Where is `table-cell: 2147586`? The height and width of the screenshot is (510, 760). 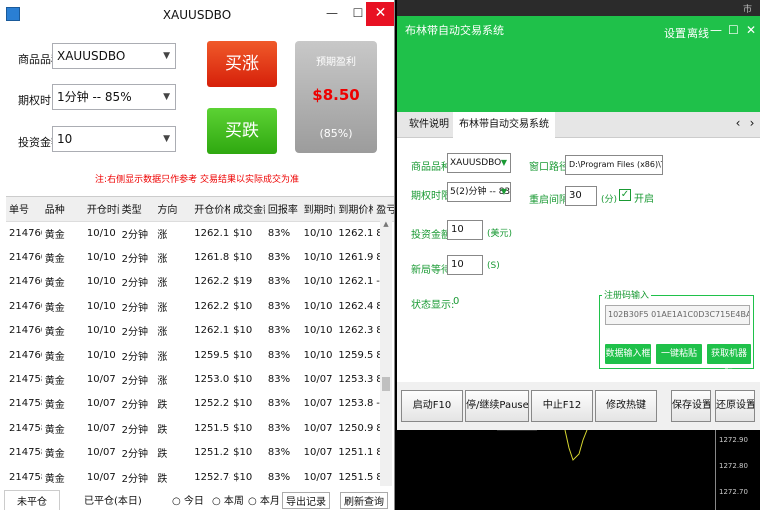 table-cell: 2147586 is located at coordinates (25, 404).